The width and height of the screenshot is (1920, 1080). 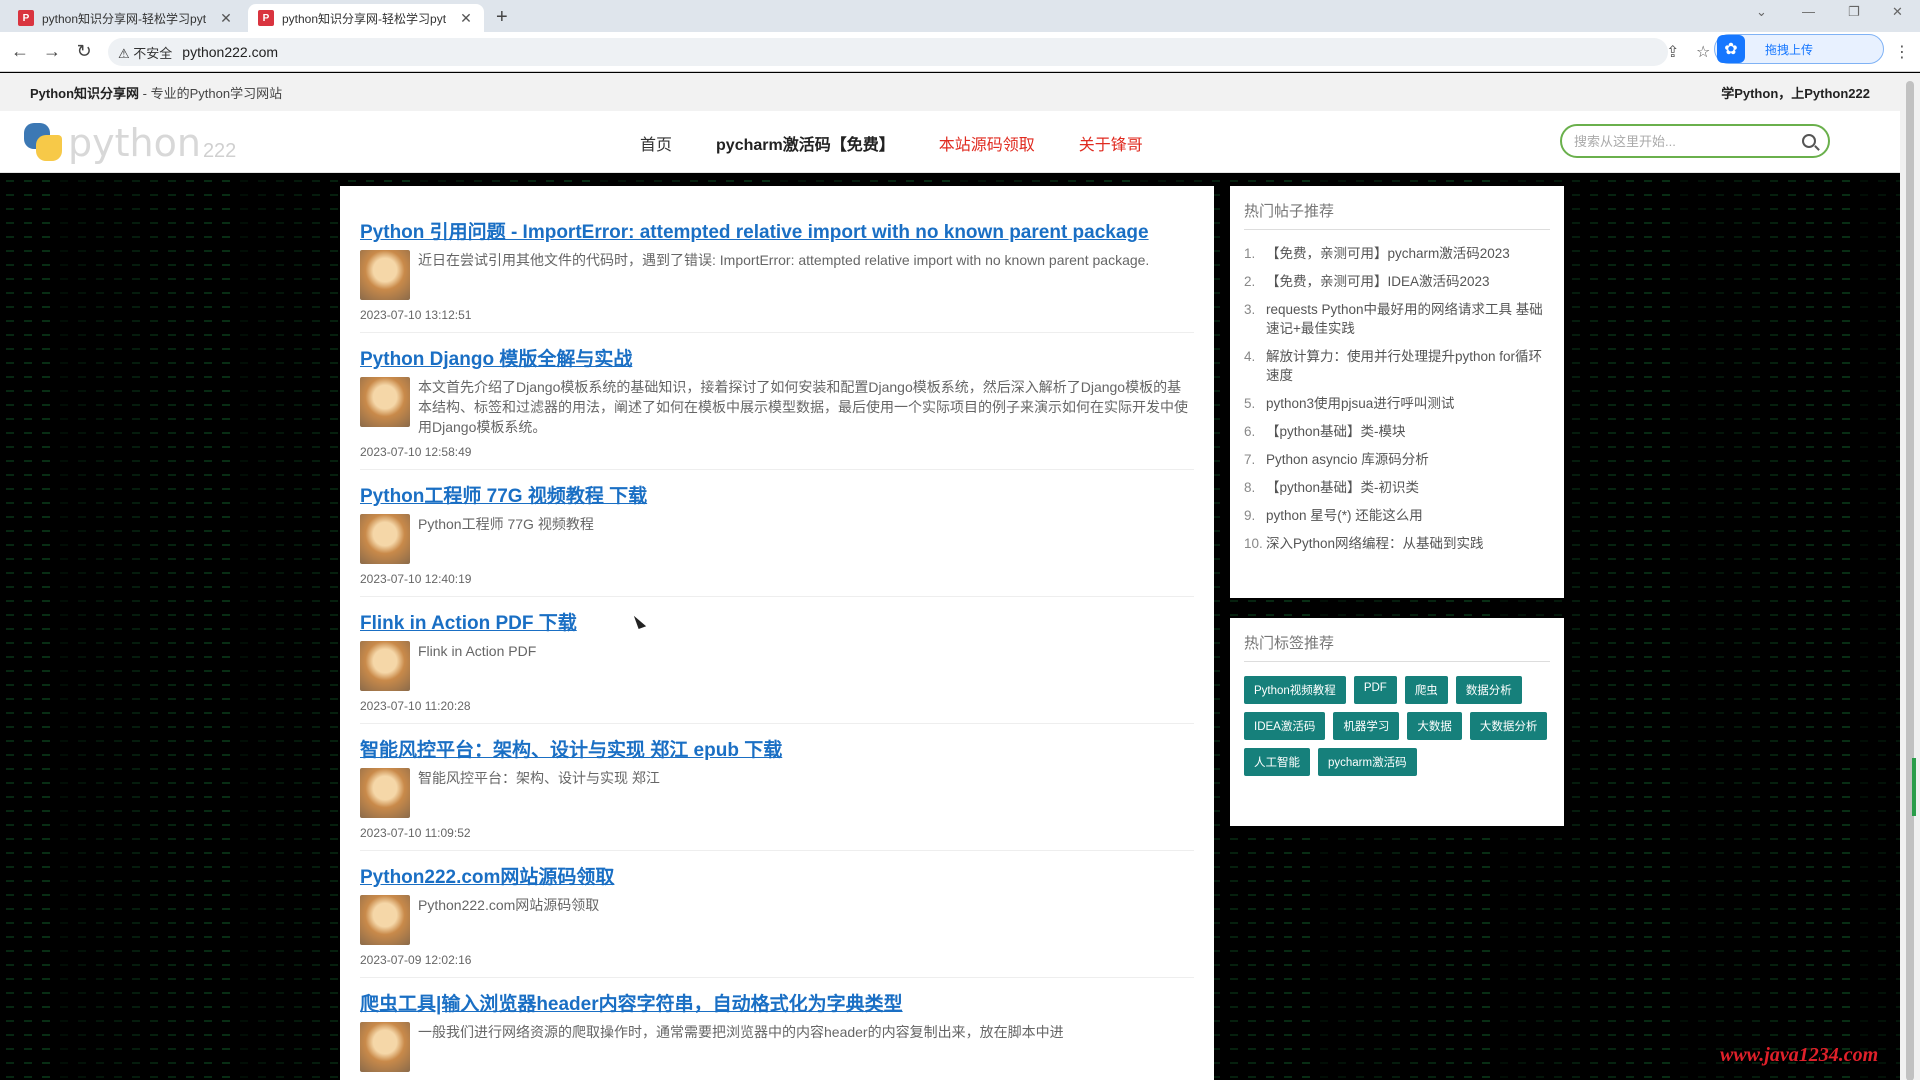 What do you see at coordinates (52, 51) in the screenshot?
I see `forward-icon: →` at bounding box center [52, 51].